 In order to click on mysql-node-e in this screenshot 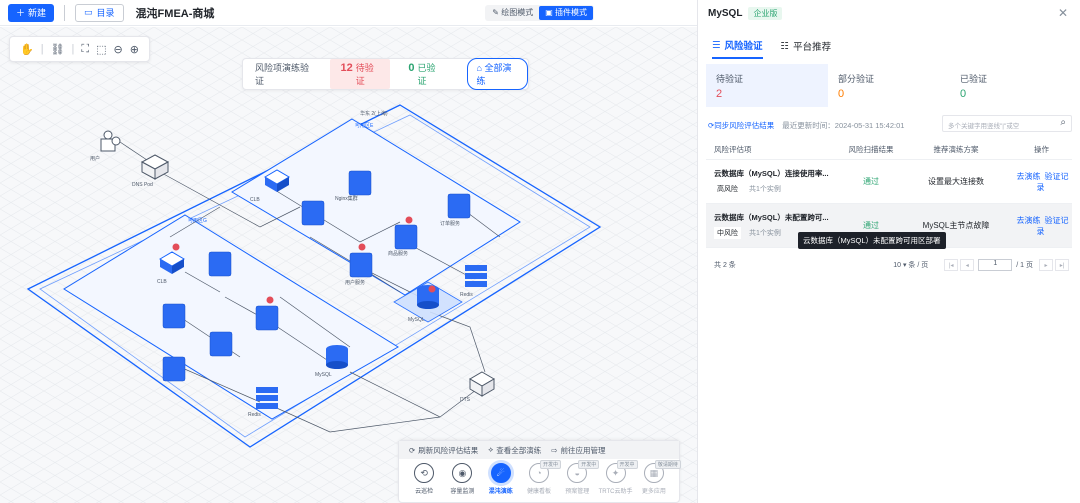, I will do `click(428, 297)`.